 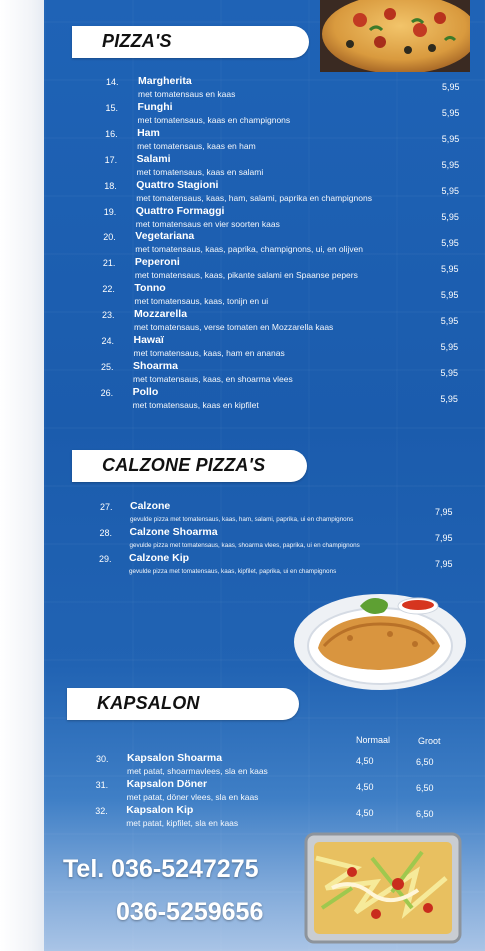 What do you see at coordinates (207, 223) in the screenshot?
I see `item-description: met tomatensaus en vier soorten kaas` at bounding box center [207, 223].